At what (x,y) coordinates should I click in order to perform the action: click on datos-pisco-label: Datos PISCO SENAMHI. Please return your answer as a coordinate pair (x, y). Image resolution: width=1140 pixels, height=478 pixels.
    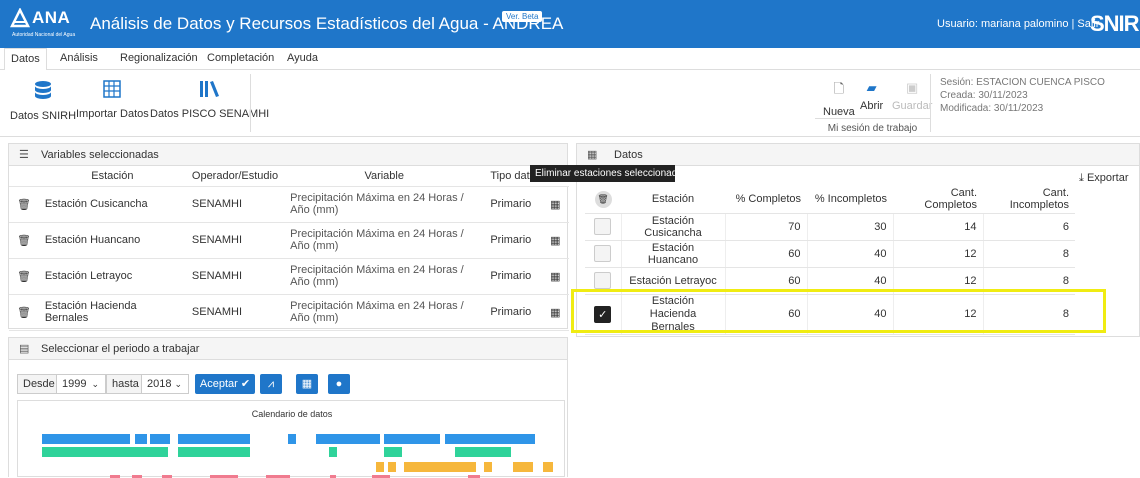
    Looking at the image, I should click on (210, 114).